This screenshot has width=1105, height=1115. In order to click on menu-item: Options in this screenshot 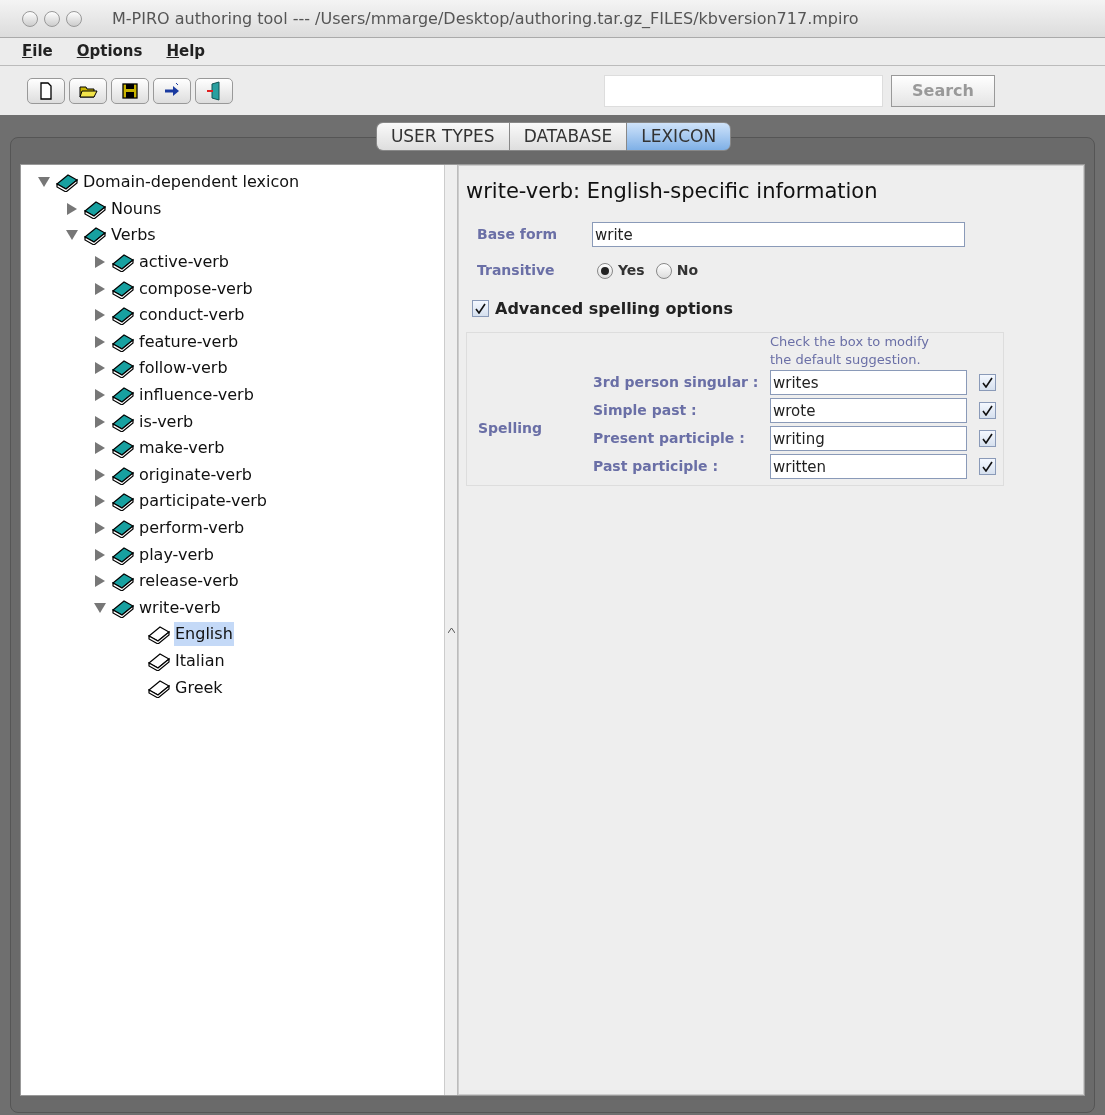, I will do `click(109, 51)`.